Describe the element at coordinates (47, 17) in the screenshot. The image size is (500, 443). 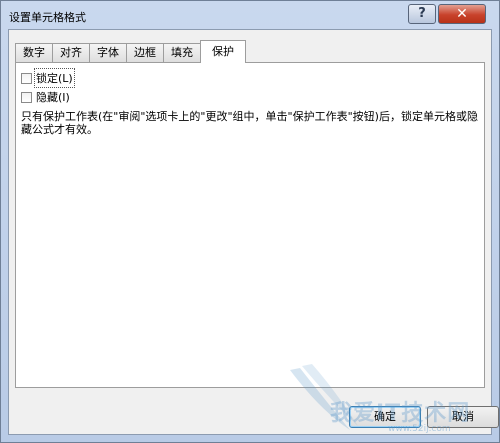
I see `dialog-title: 设置单元格格式` at that location.